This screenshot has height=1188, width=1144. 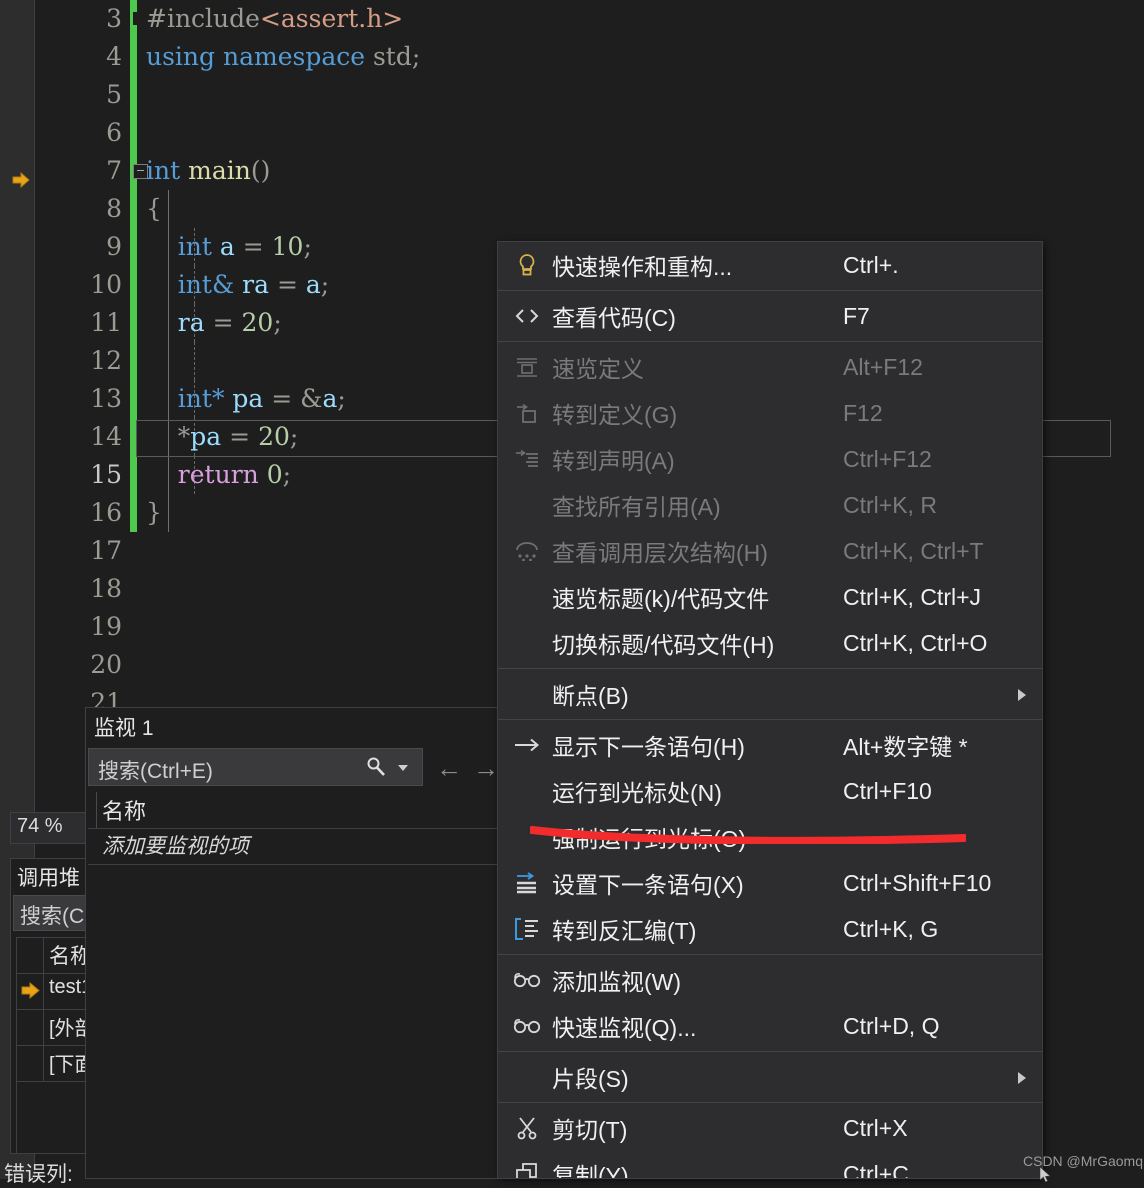 What do you see at coordinates (253, 284) in the screenshot?
I see `code-text: int& ra = a;` at bounding box center [253, 284].